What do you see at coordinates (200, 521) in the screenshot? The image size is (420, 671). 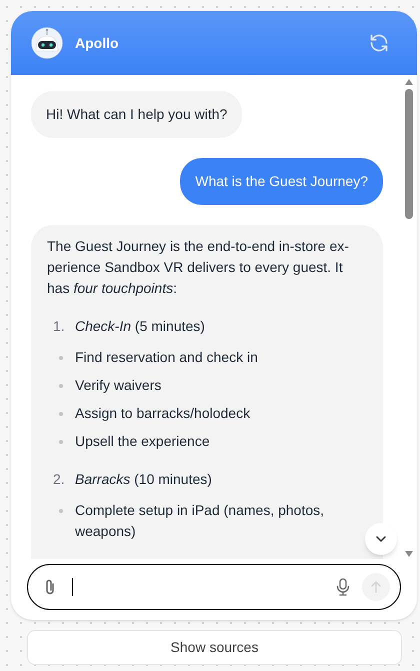 I see `bullet-text: Complete setup in iPad (names, photos, weapons)` at bounding box center [200, 521].